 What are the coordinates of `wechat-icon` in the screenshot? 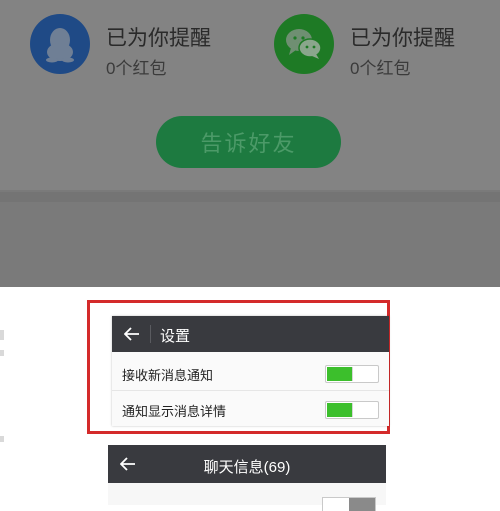 It's located at (304, 44).